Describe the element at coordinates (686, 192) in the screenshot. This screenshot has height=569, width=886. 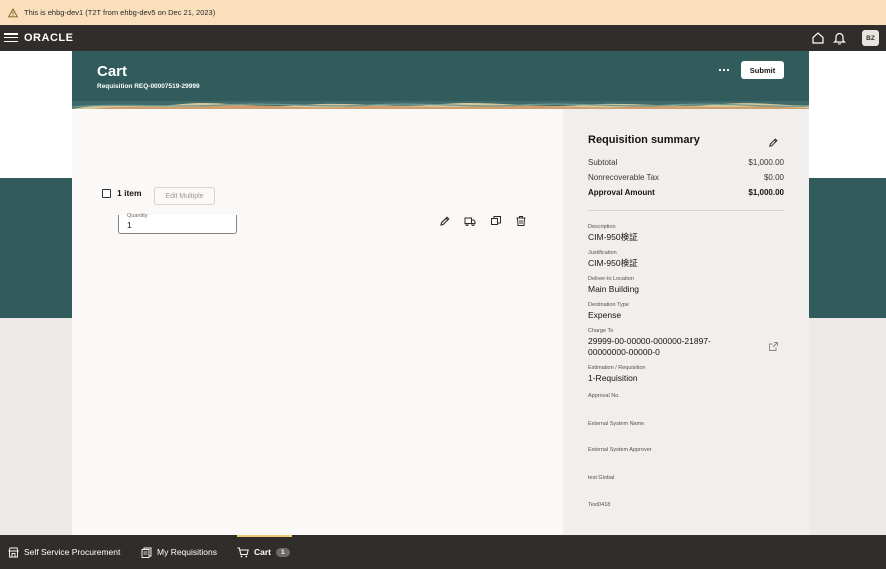
I see `approval-amount-row: Approval Amount $1,000.00` at that location.